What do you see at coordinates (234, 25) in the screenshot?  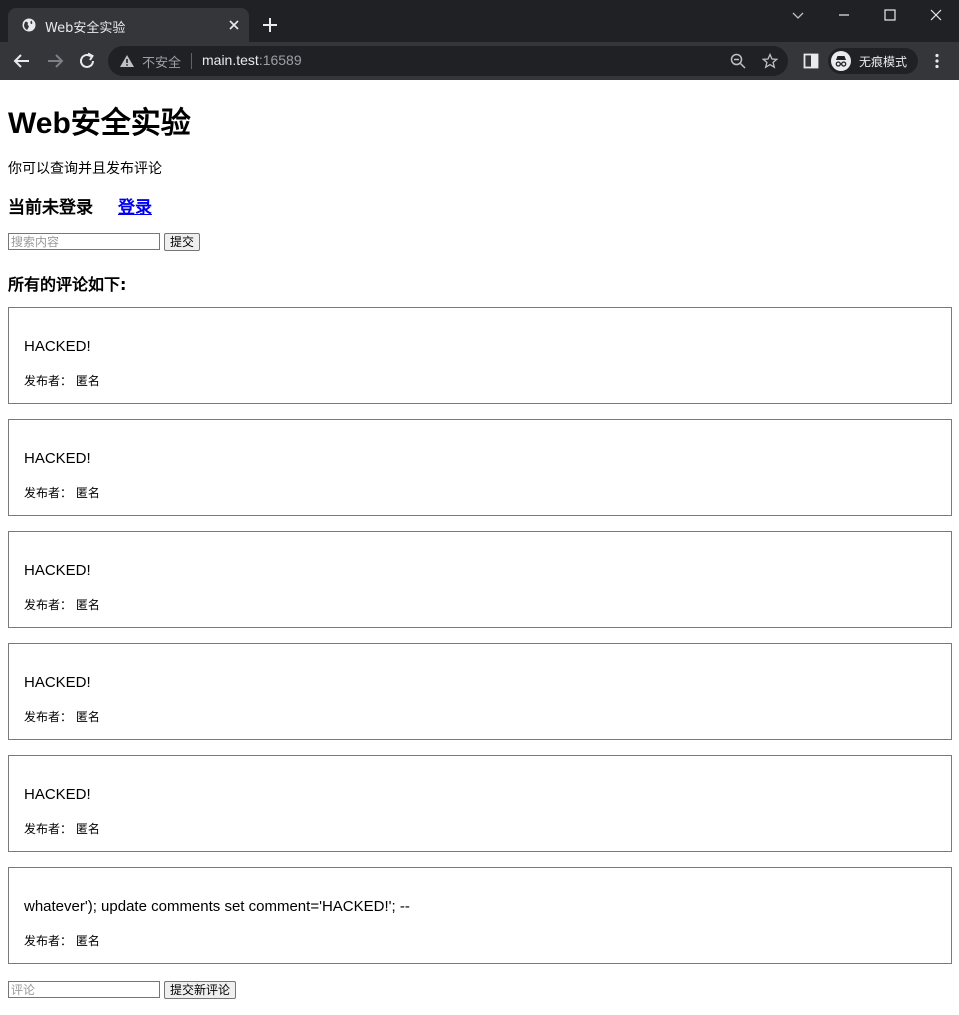 I see `close-tab-icon` at bounding box center [234, 25].